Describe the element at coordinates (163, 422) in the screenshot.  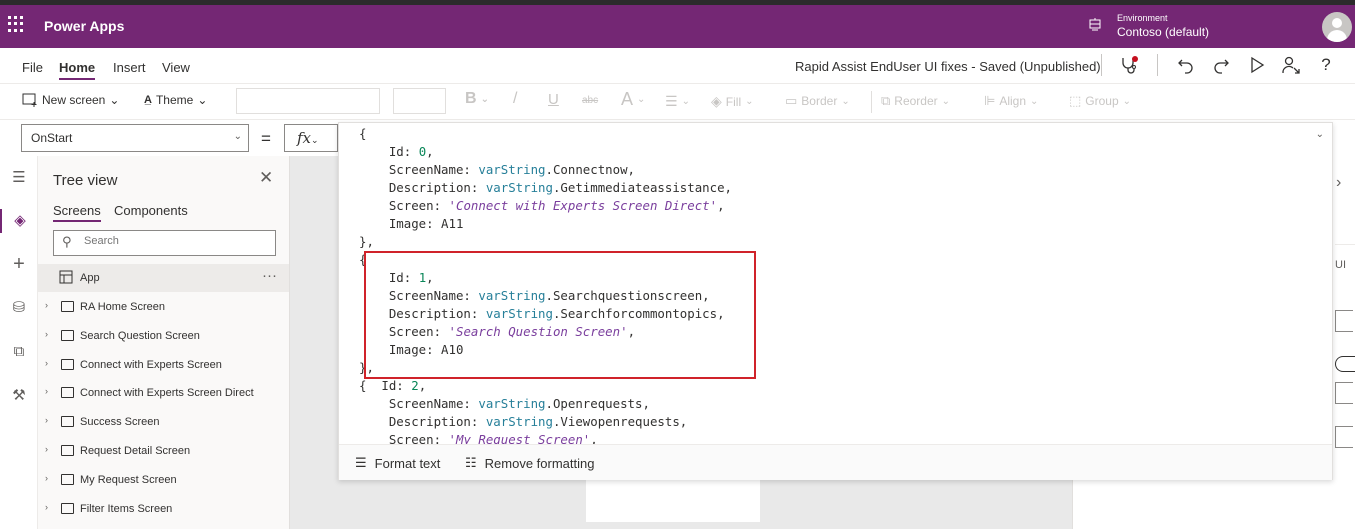
I see `tree-item-screen: › Success Screen` at that location.